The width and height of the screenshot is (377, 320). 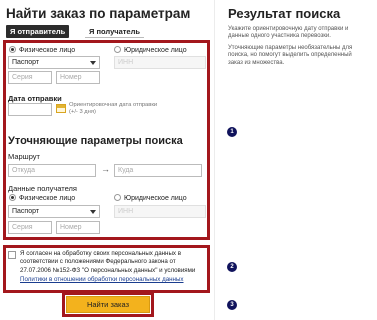 I want to click on receiver-type-individual: Физическое лицо, so click(x=42, y=199).